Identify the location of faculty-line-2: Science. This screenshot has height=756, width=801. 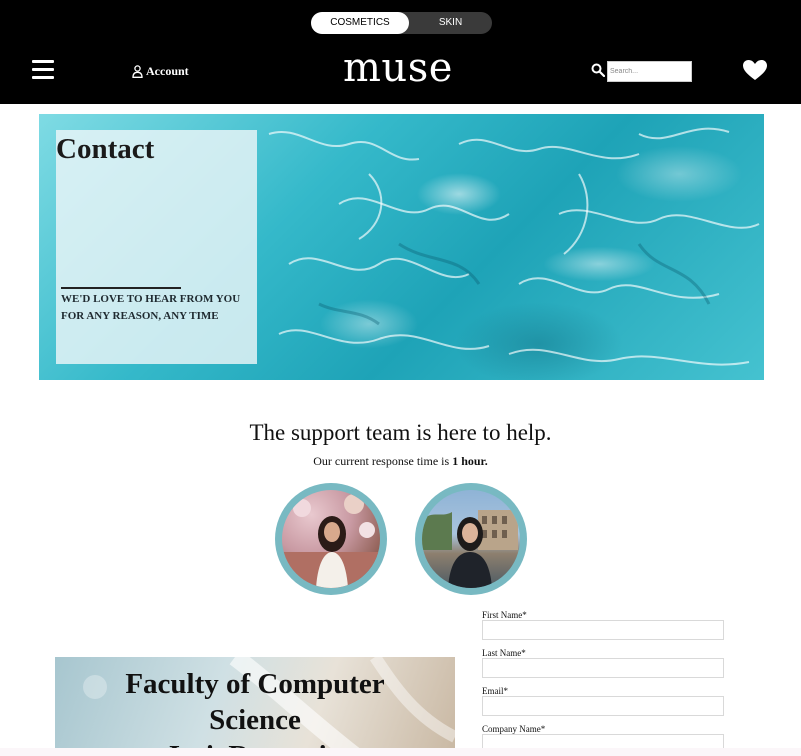
(255, 720).